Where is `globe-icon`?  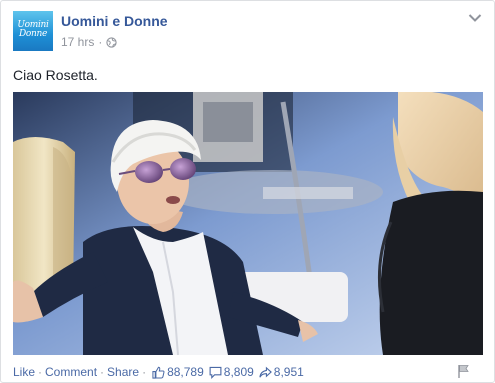 globe-icon is located at coordinates (111, 42).